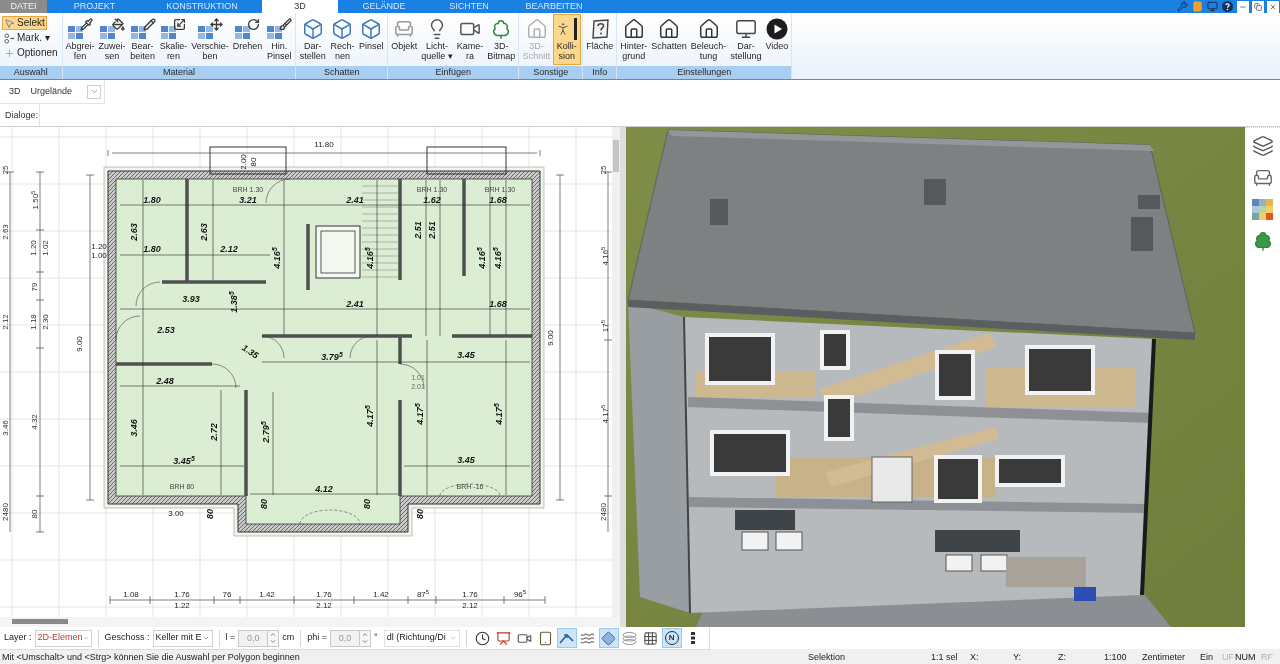 The height and width of the screenshot is (664, 1280). What do you see at coordinates (80, 39) in the screenshot?
I see `ribbon-button: Abgrei- fen` at bounding box center [80, 39].